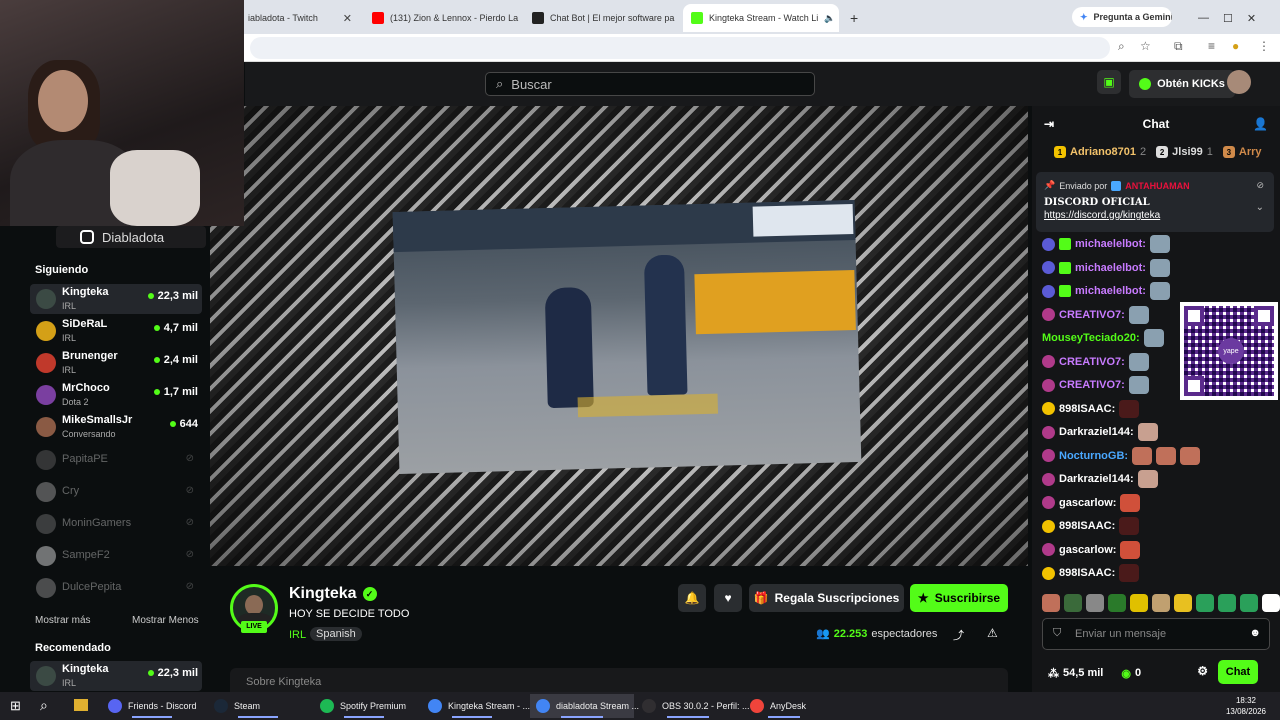  What do you see at coordinates (1238, 672) in the screenshot?
I see `send-chat-button: Chat` at bounding box center [1238, 672].